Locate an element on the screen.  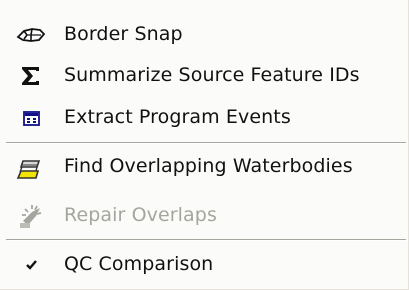
sigma-icon is located at coordinates (31, 76).